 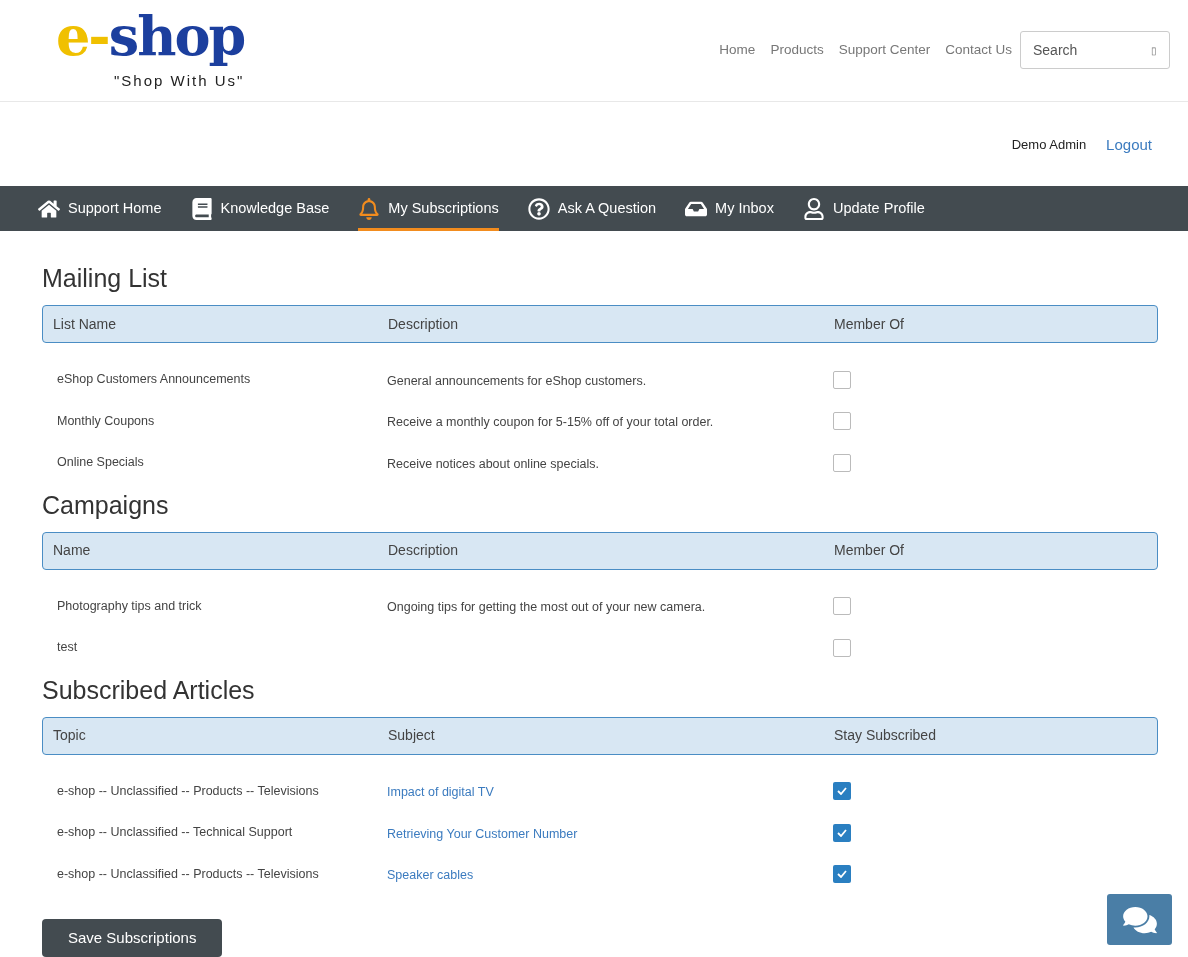 I want to click on home-icon, so click(x=49, y=208).